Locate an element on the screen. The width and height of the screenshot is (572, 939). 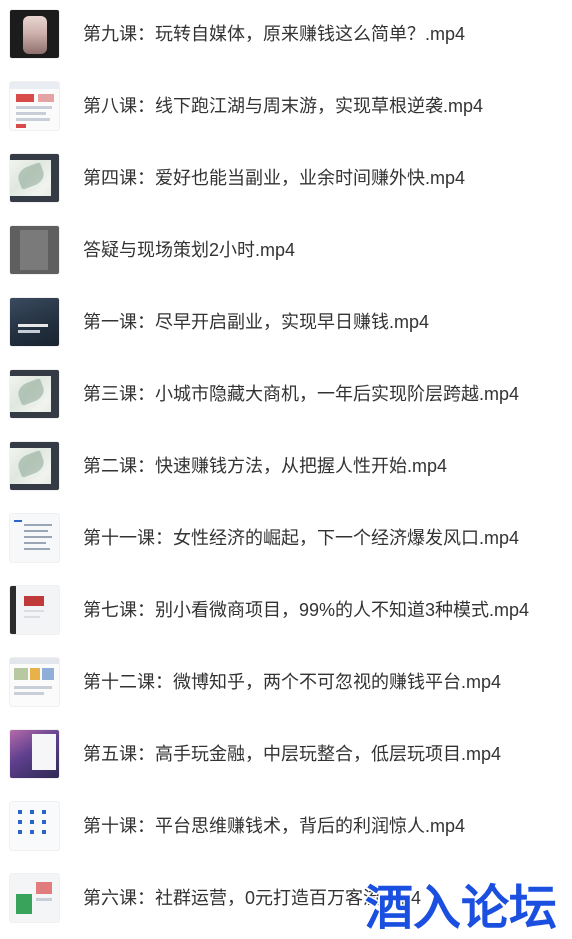
file-name: 第十课：平台思维赚钱术，背后的利润惊人.mp4 is located at coordinates (274, 826).